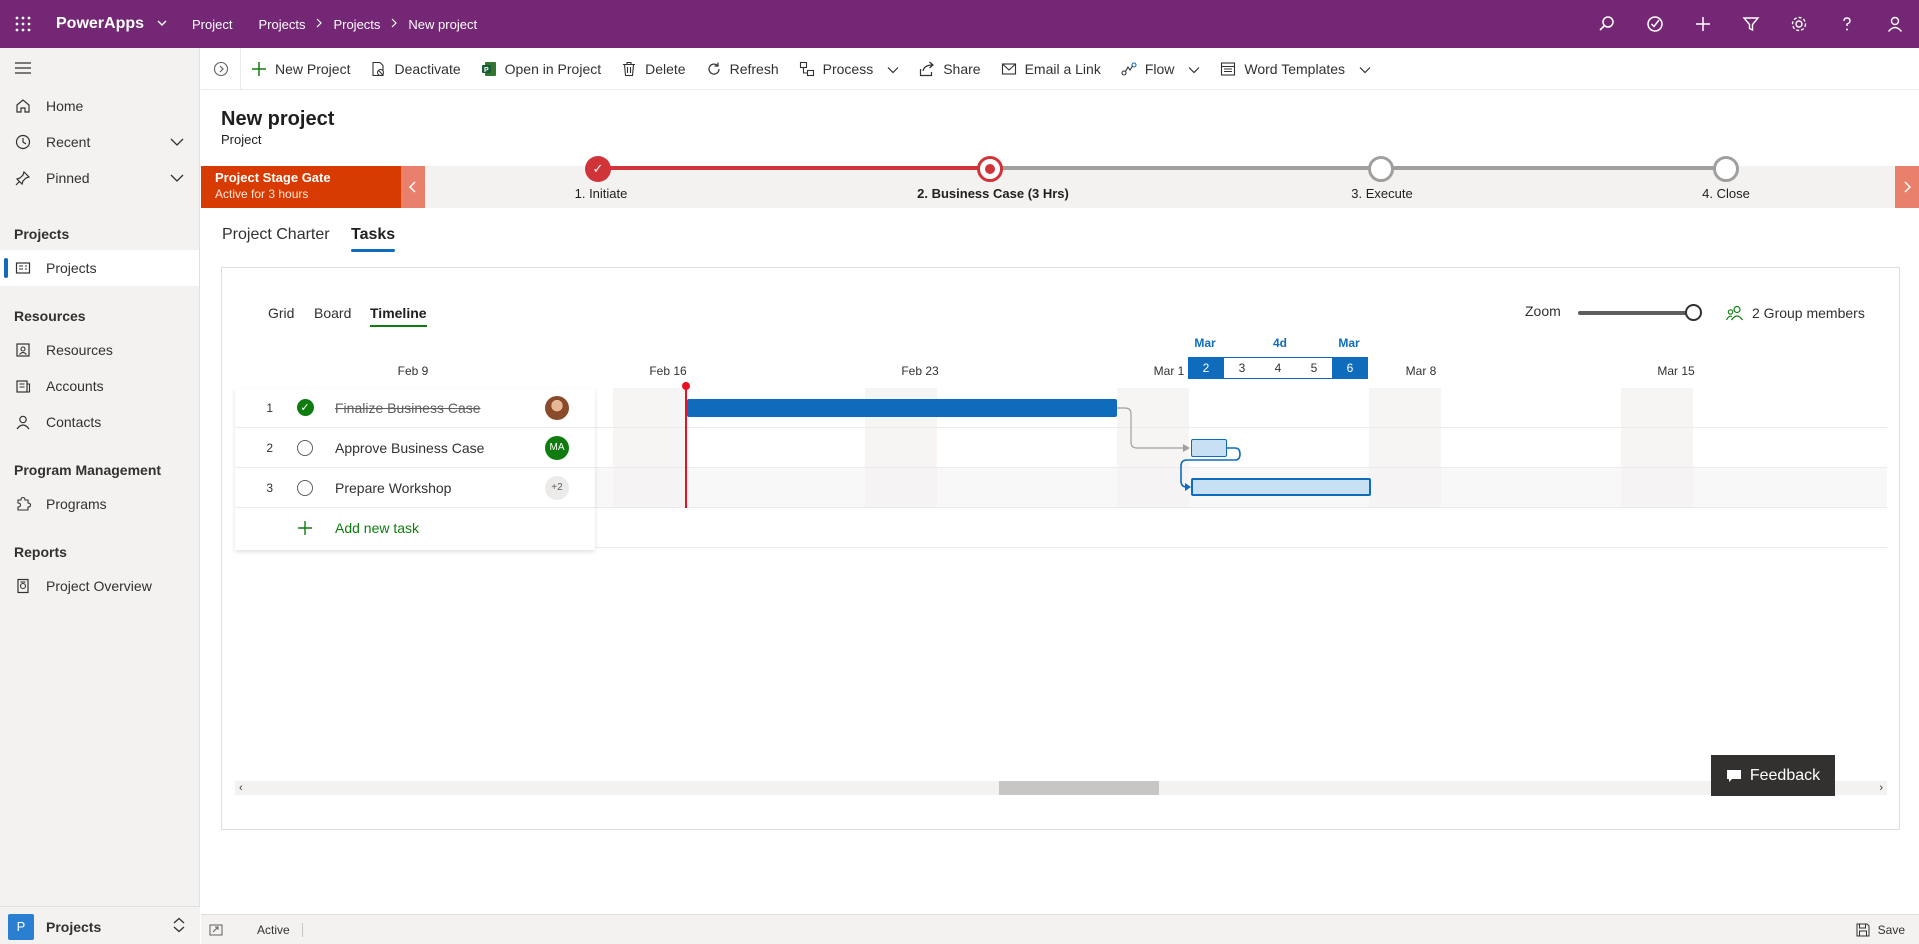  I want to click on area-switcher: P Projects, so click(100, 925).